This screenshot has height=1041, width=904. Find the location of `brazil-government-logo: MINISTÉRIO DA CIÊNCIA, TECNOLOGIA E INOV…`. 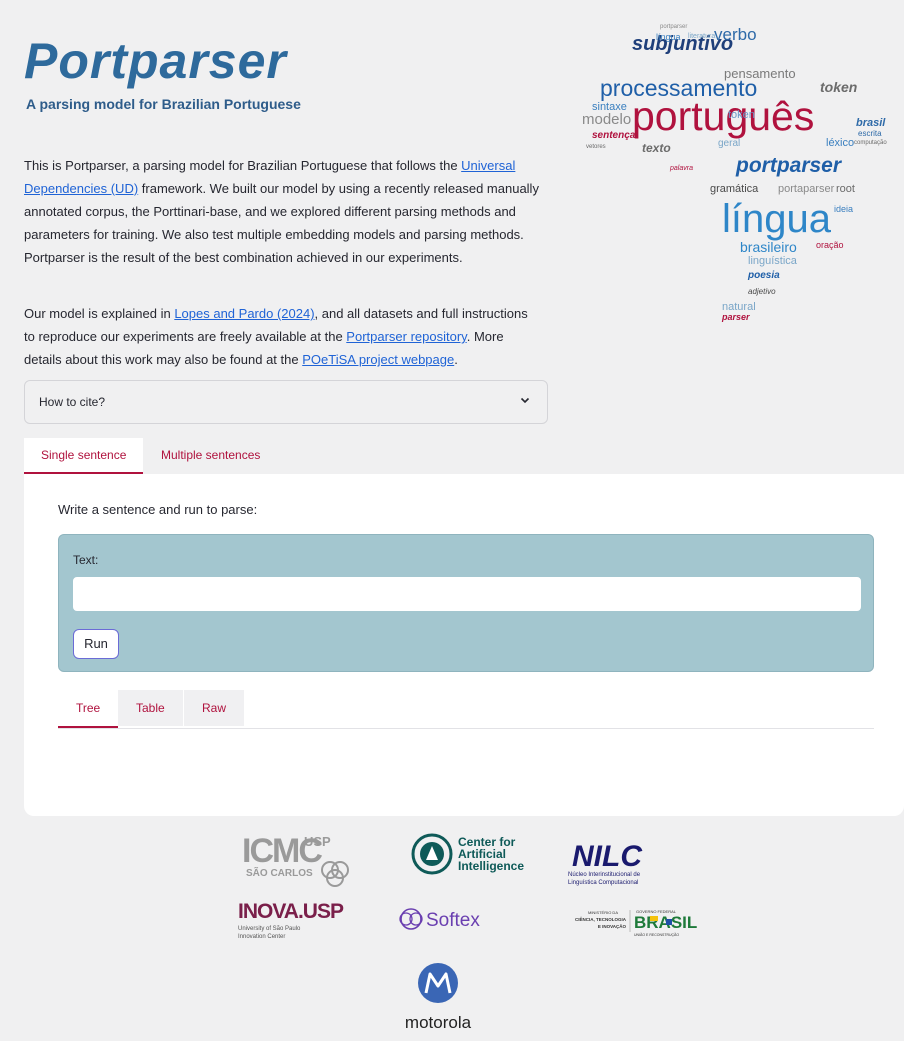

brazil-government-logo: MINISTÉRIO DA CIÊNCIA, TECNOLOGIA E INOV… is located at coordinates (629, 921).